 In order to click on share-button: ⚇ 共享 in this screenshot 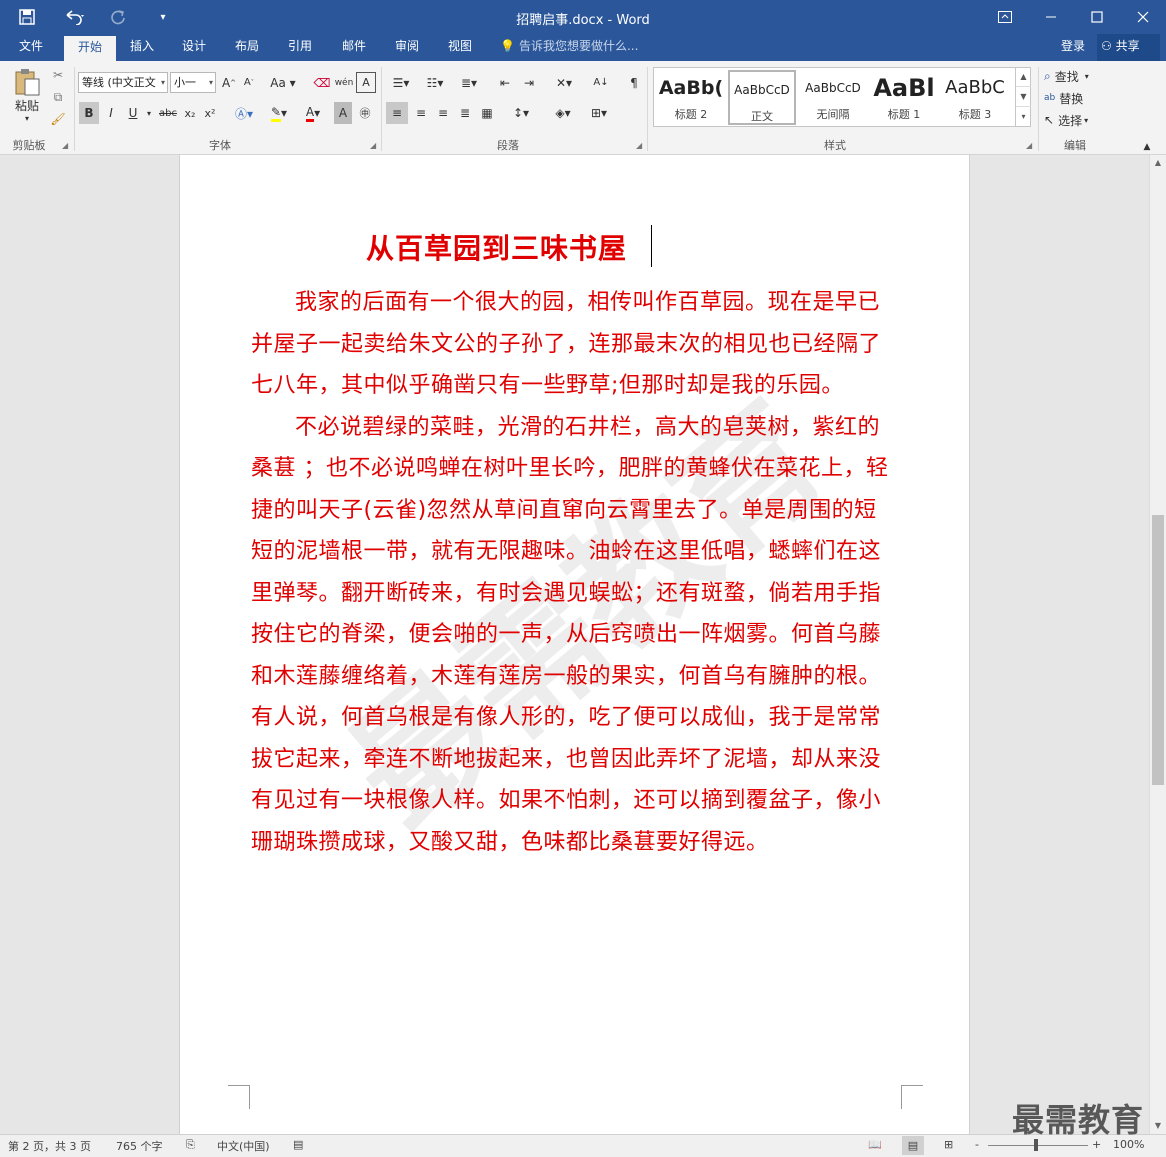, I will do `click(1128, 47)`.